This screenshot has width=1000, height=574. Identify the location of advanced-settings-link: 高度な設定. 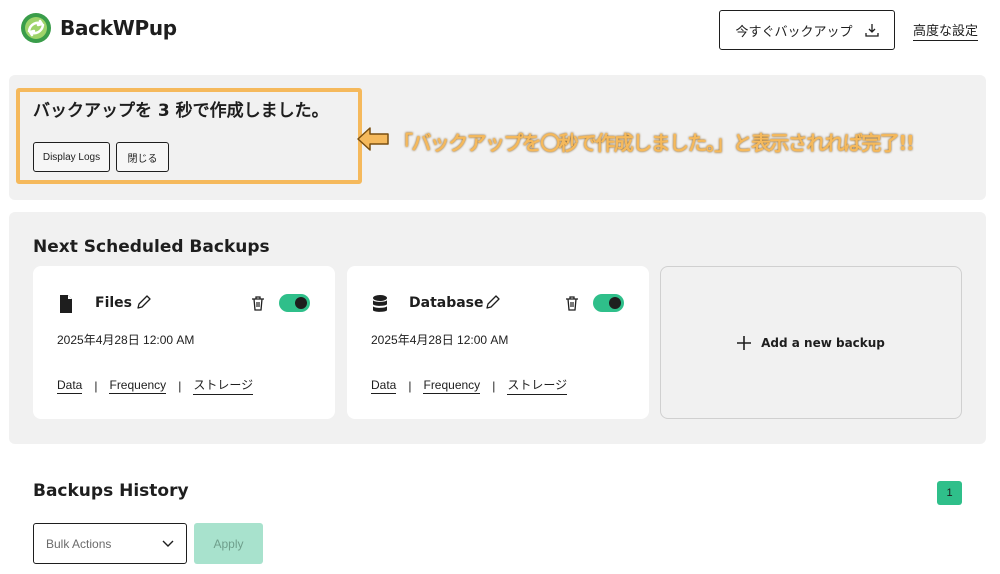
(946, 30).